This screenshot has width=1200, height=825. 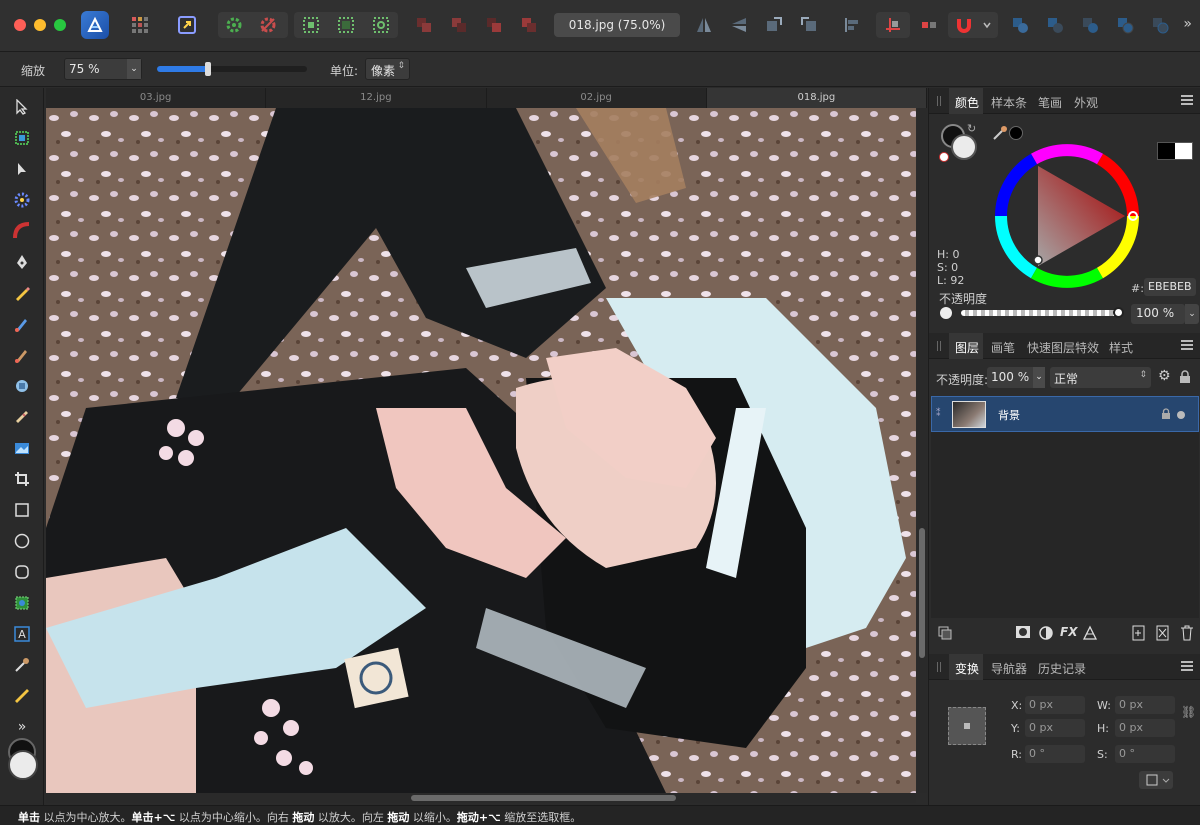 What do you see at coordinates (1067, 217) in the screenshot?
I see `color-wheel` at bounding box center [1067, 217].